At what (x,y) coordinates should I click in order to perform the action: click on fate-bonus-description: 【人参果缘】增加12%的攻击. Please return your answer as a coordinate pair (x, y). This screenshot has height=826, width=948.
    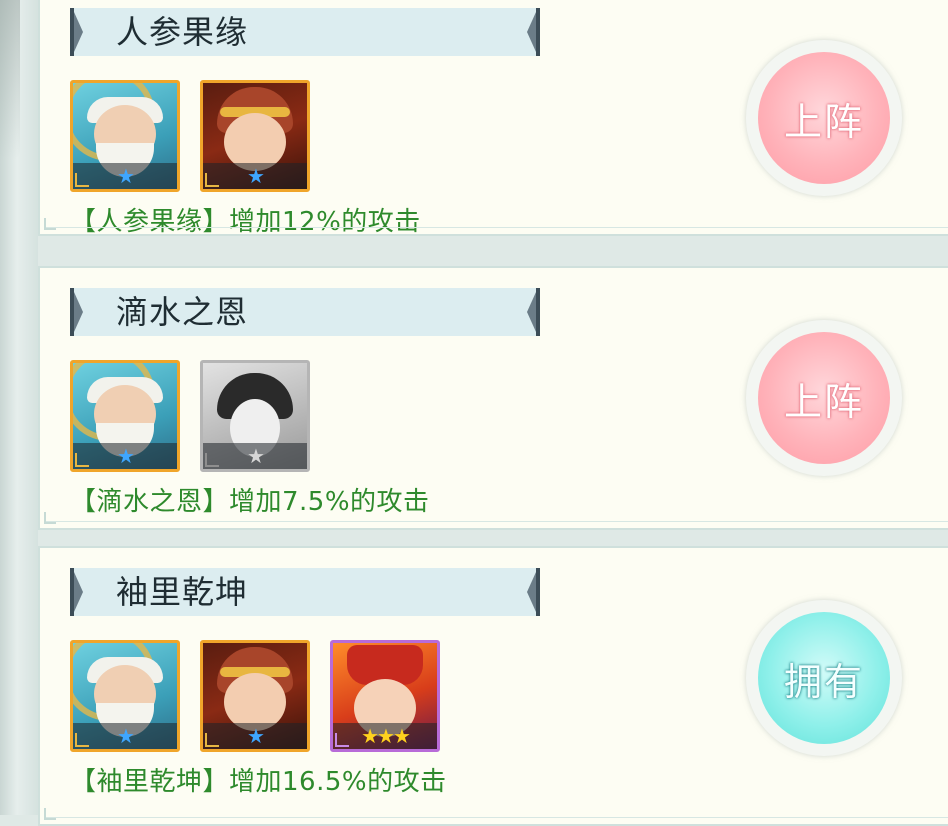
    Looking at the image, I should click on (245, 222).